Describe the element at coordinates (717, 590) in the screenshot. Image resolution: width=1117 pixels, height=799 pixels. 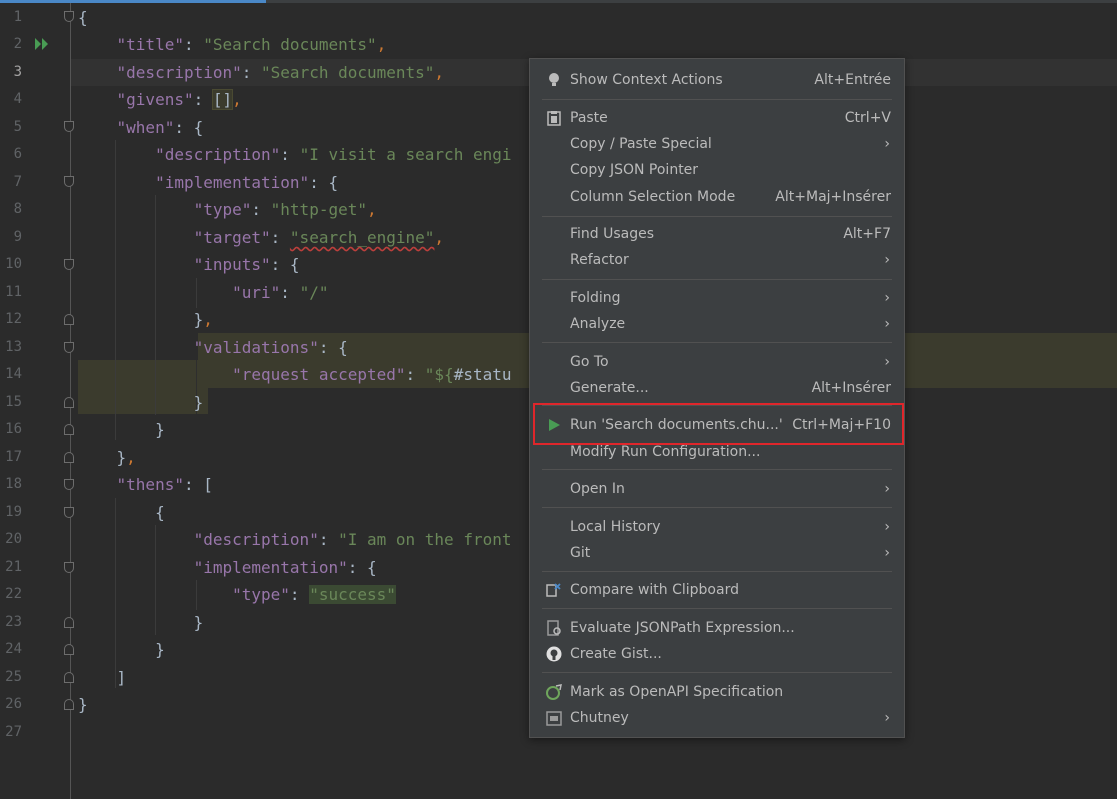
I see `menu-item-compare-with-clipboard: Compare with Clipboard` at that location.